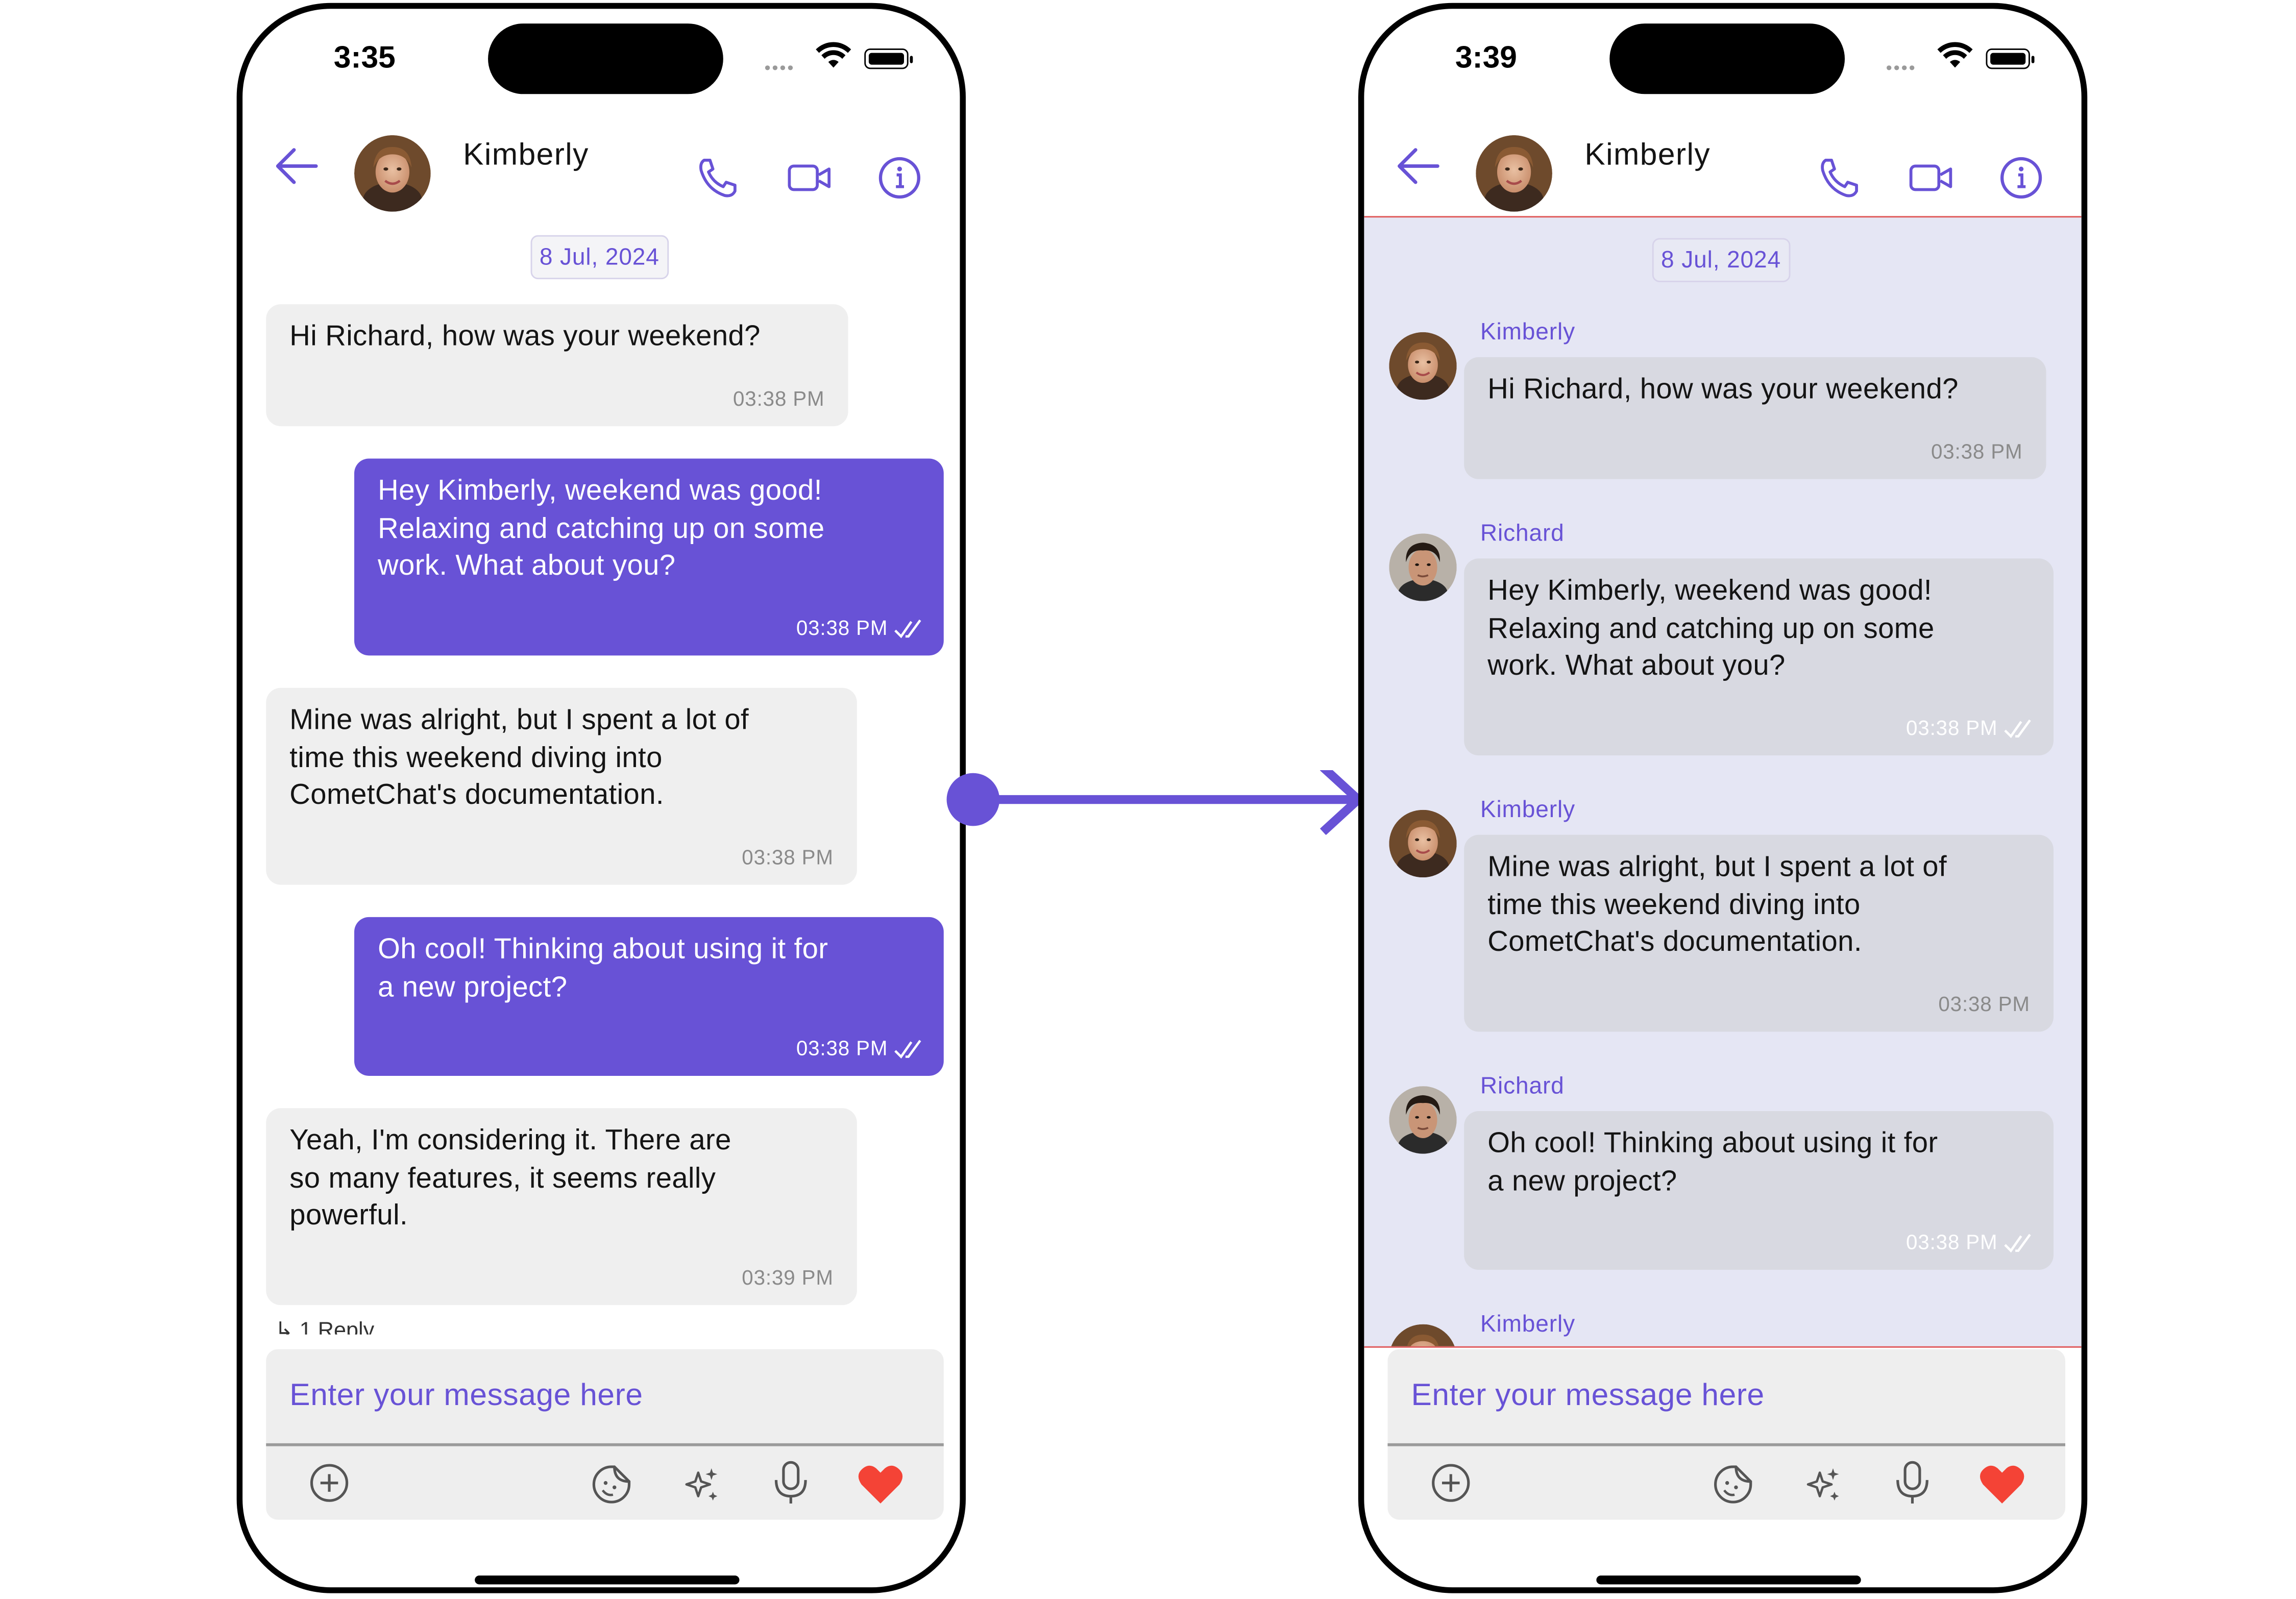 This screenshot has height=1599, width=2296. I want to click on transition-arrow-icon, so click(1154, 802).